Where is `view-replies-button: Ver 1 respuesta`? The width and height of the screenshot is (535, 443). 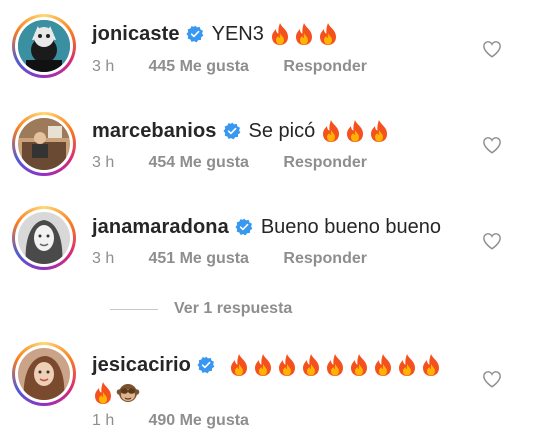 view-replies-button: Ver 1 respuesta is located at coordinates (201, 309).